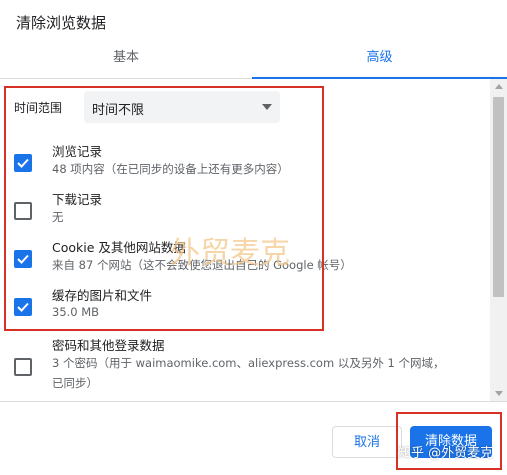  I want to click on item-description: 来自 87 个网站（这不会致使您退出自己的 Google 帐号）, so click(202, 265).